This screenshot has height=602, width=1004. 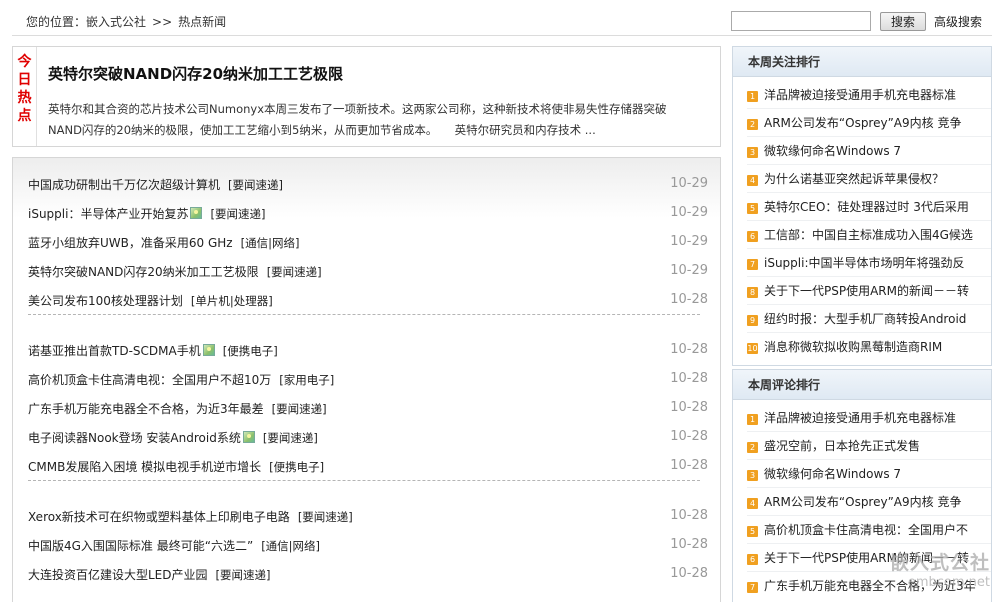 I want to click on watermark-logo: 嵌入式公社 embcom.net, so click(x=930, y=573).